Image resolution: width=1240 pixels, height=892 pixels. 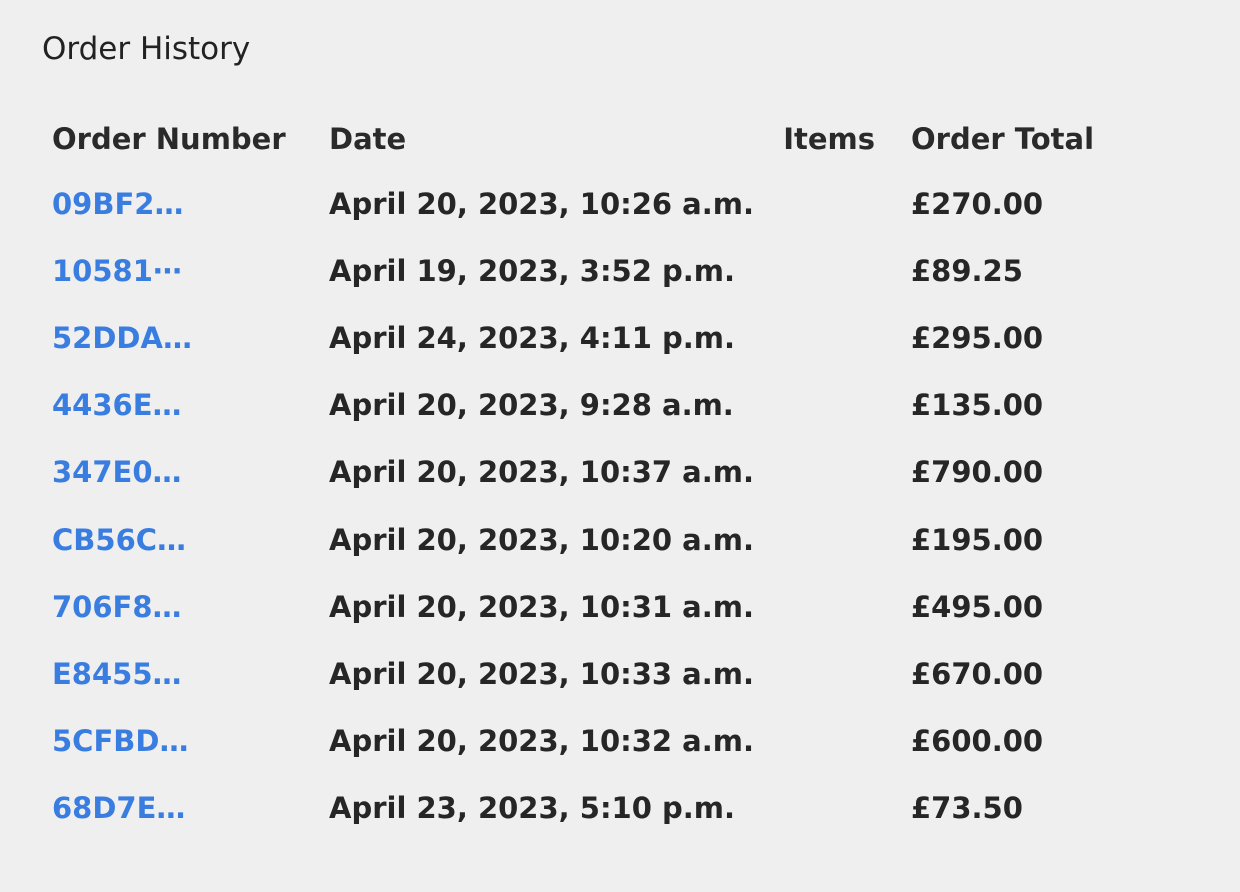 I want to click on table-row: 52DDA… April 24, 2023, 4:11 p.m. £295.00, so click(x=592, y=337).